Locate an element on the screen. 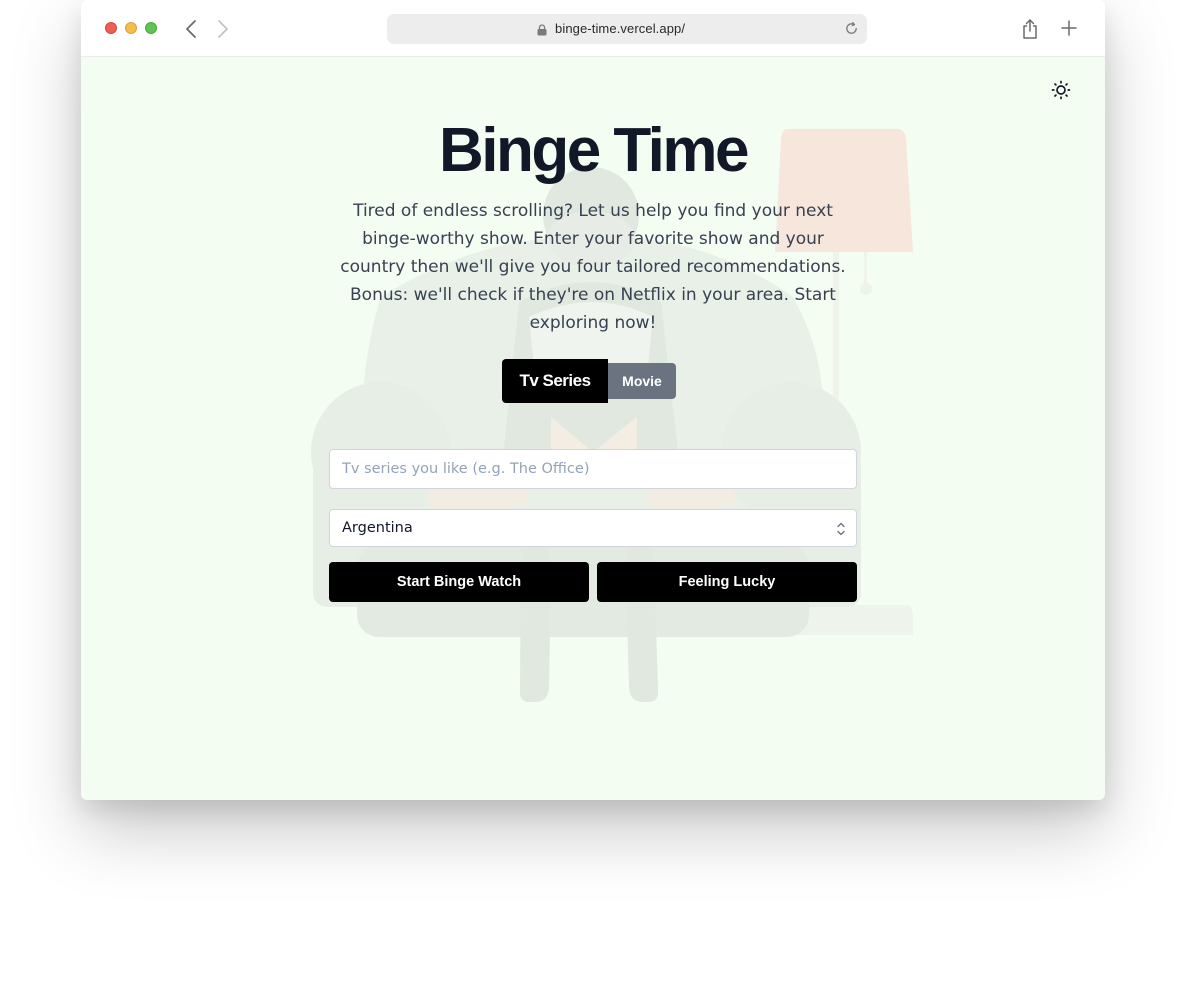  show-search-input is located at coordinates (593, 469).